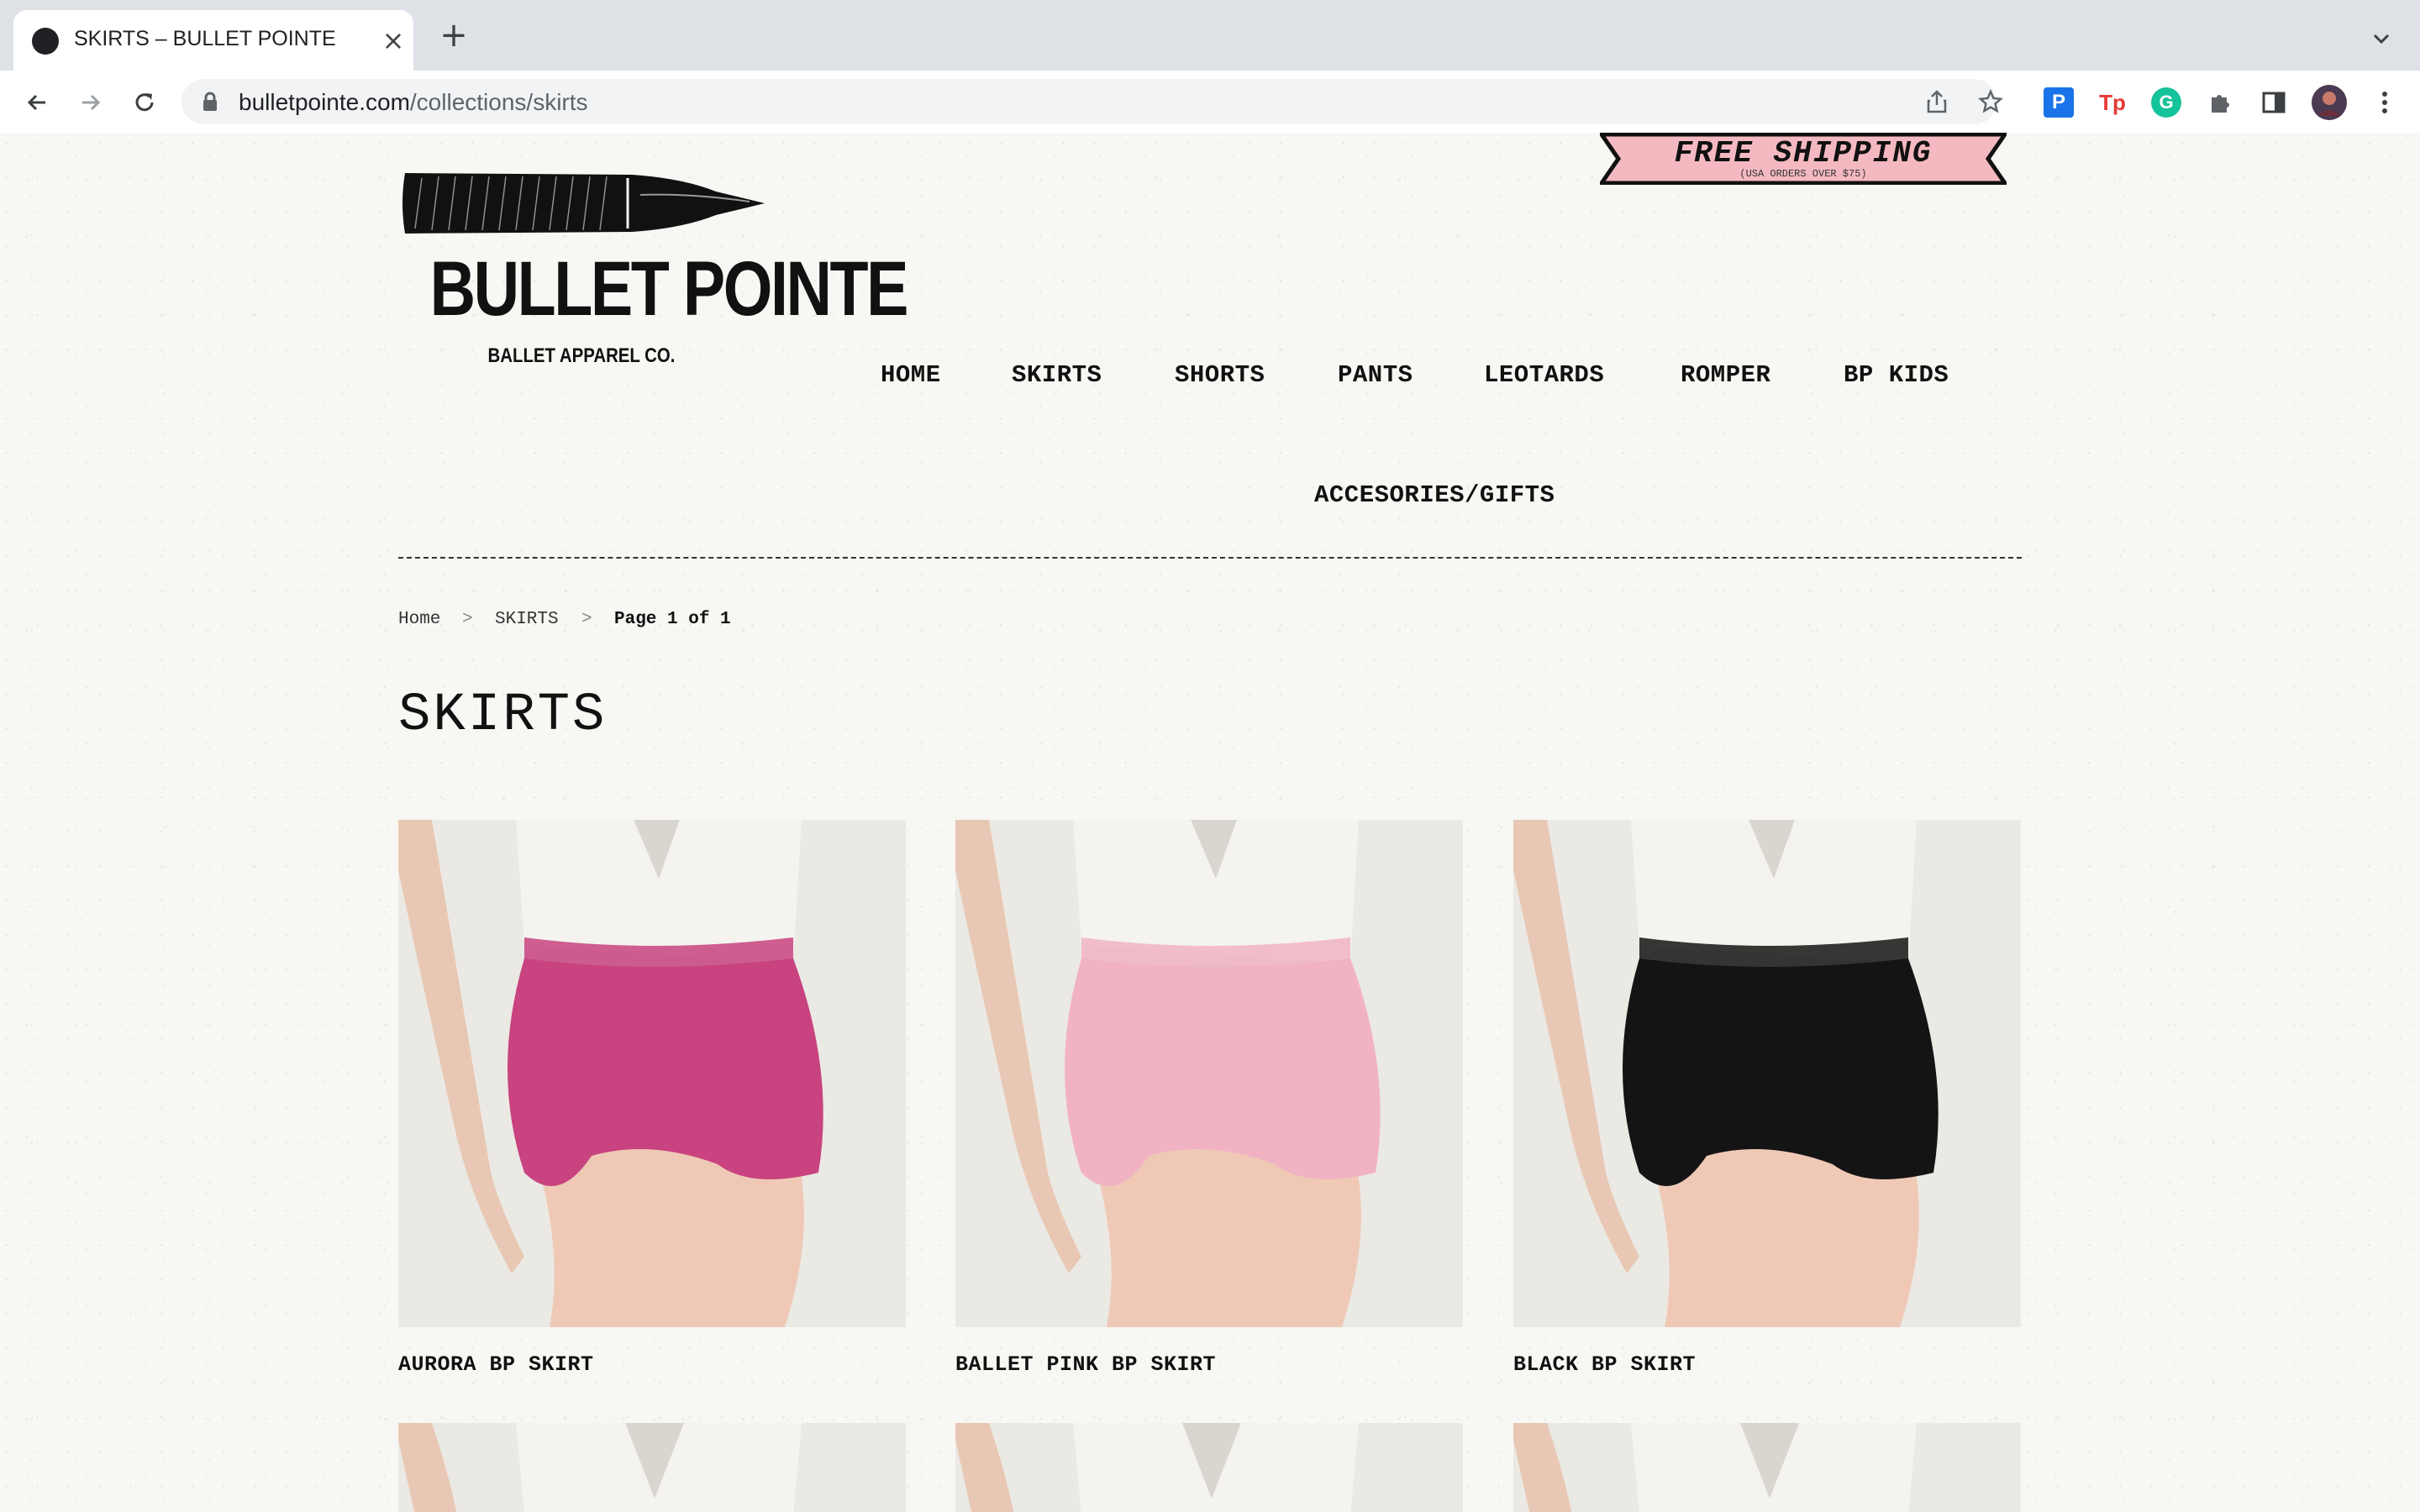  Describe the element at coordinates (1896, 375) in the screenshot. I see `nav-bp-kids: BP KIDS` at that location.